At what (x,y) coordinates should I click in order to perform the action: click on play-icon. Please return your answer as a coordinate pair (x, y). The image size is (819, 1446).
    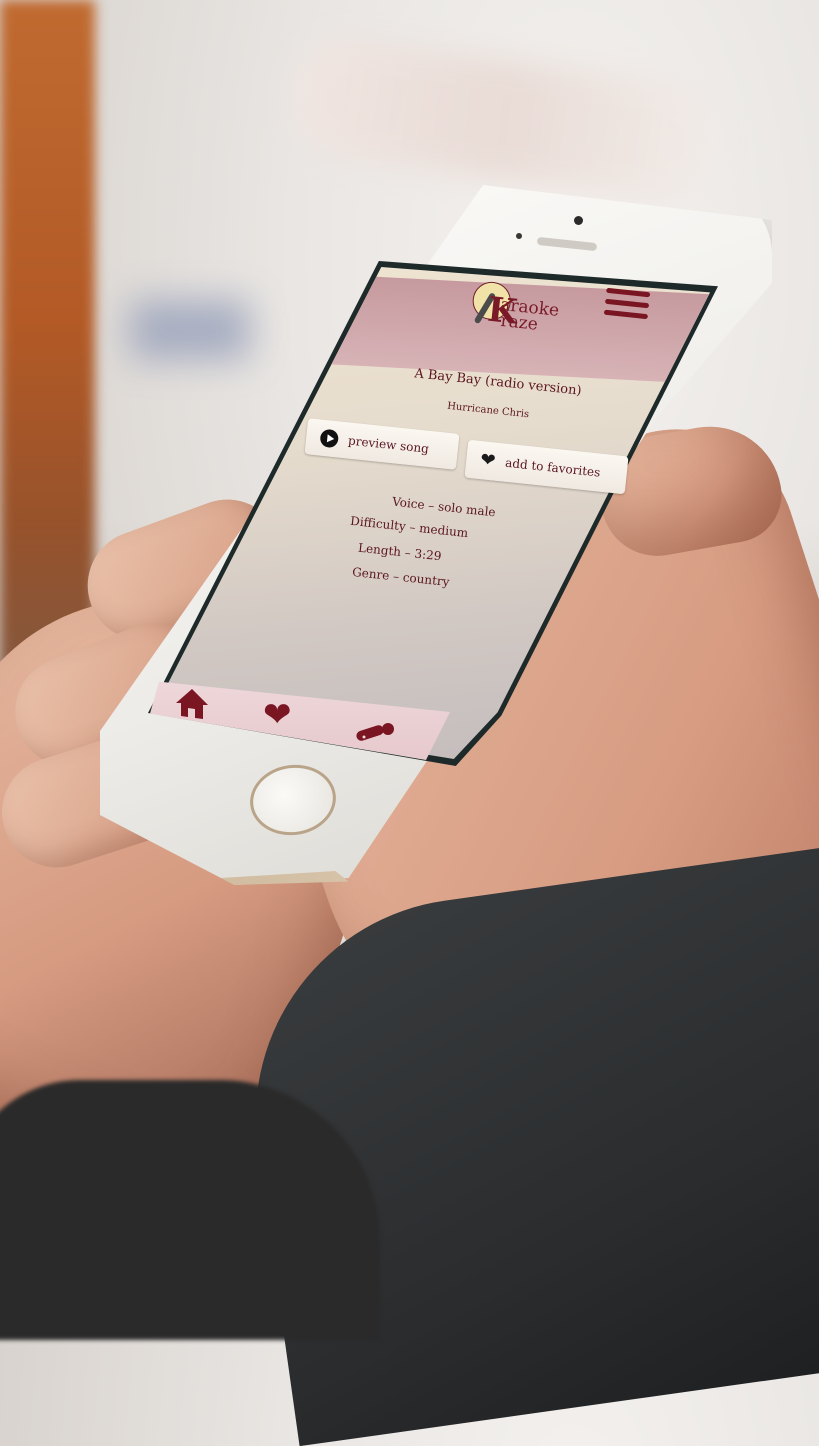
    Looking at the image, I should click on (329, 438).